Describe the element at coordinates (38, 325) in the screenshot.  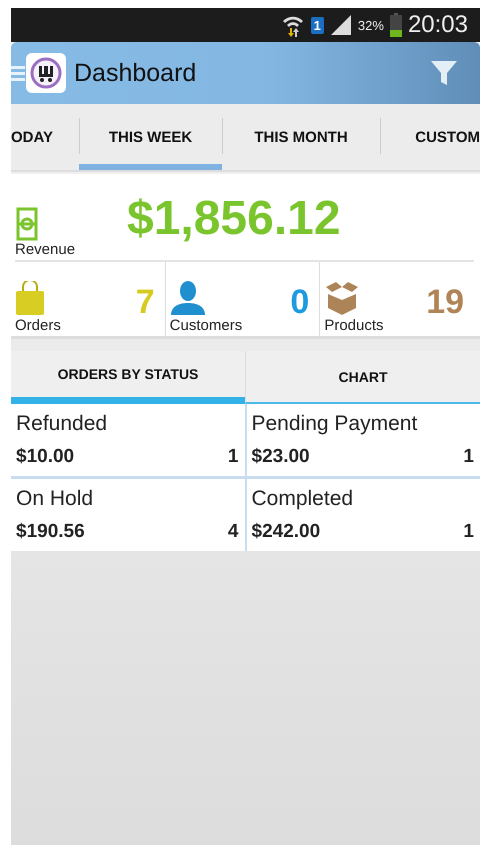
I see `stat-label: Orders` at that location.